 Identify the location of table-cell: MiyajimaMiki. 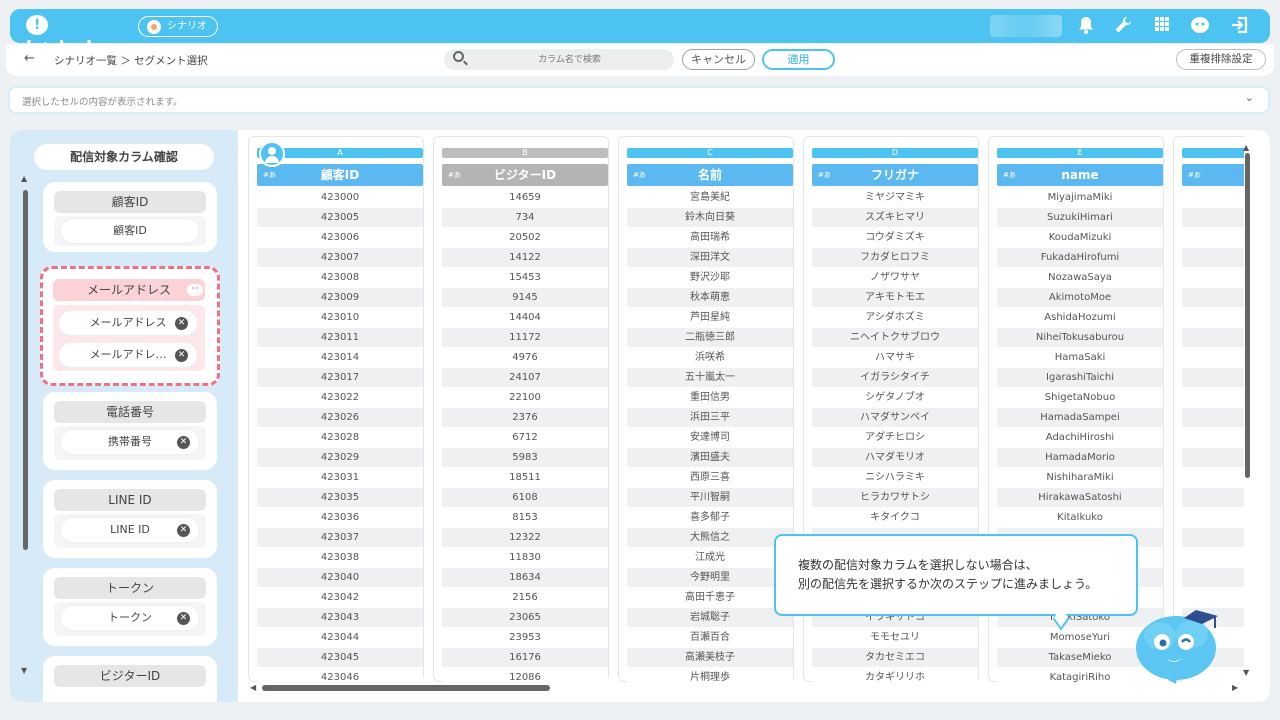
(1080, 198).